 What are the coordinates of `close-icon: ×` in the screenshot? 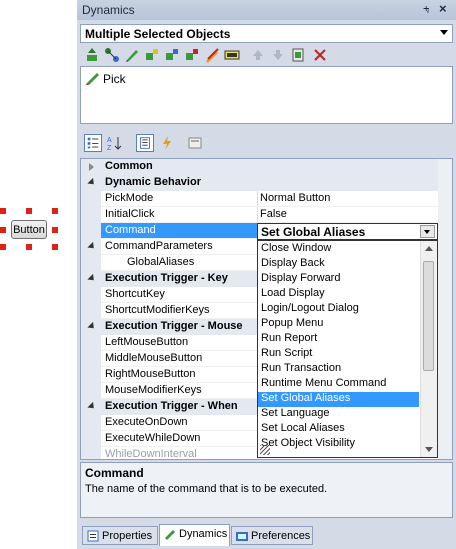 It's located at (443, 8).